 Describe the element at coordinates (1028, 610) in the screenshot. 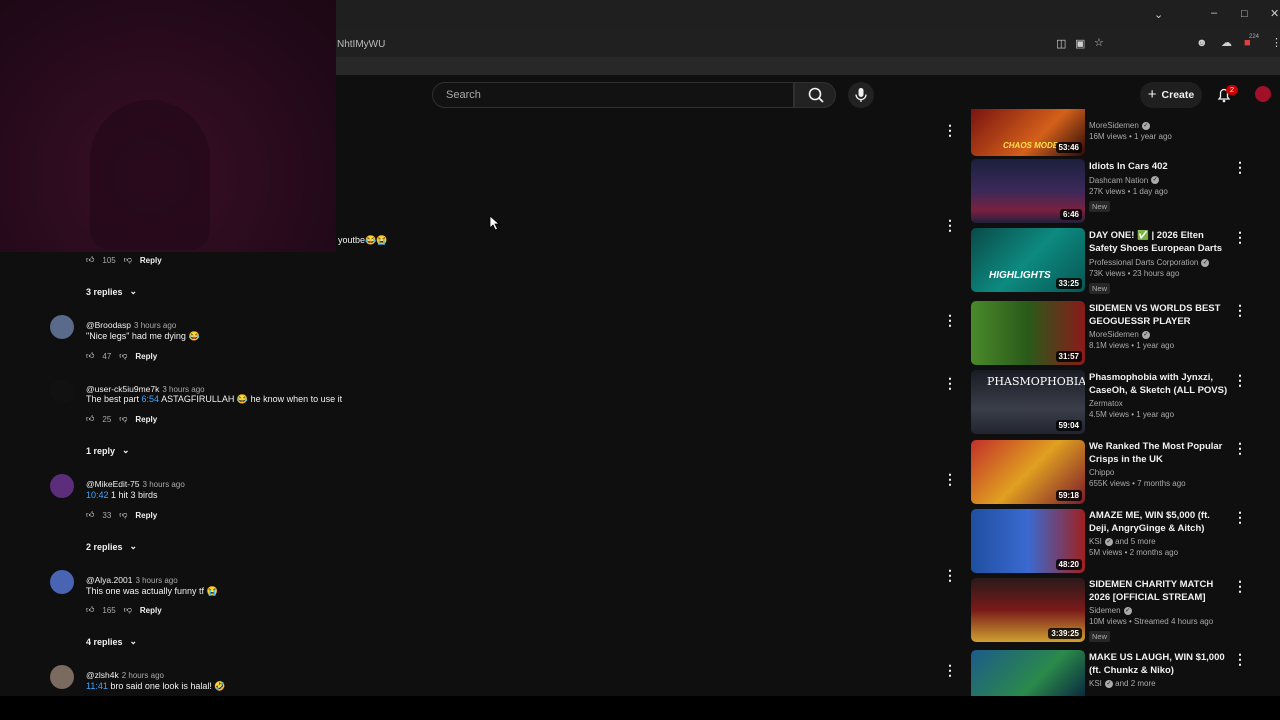

I see `video-thumbnail: 3:39:25` at that location.